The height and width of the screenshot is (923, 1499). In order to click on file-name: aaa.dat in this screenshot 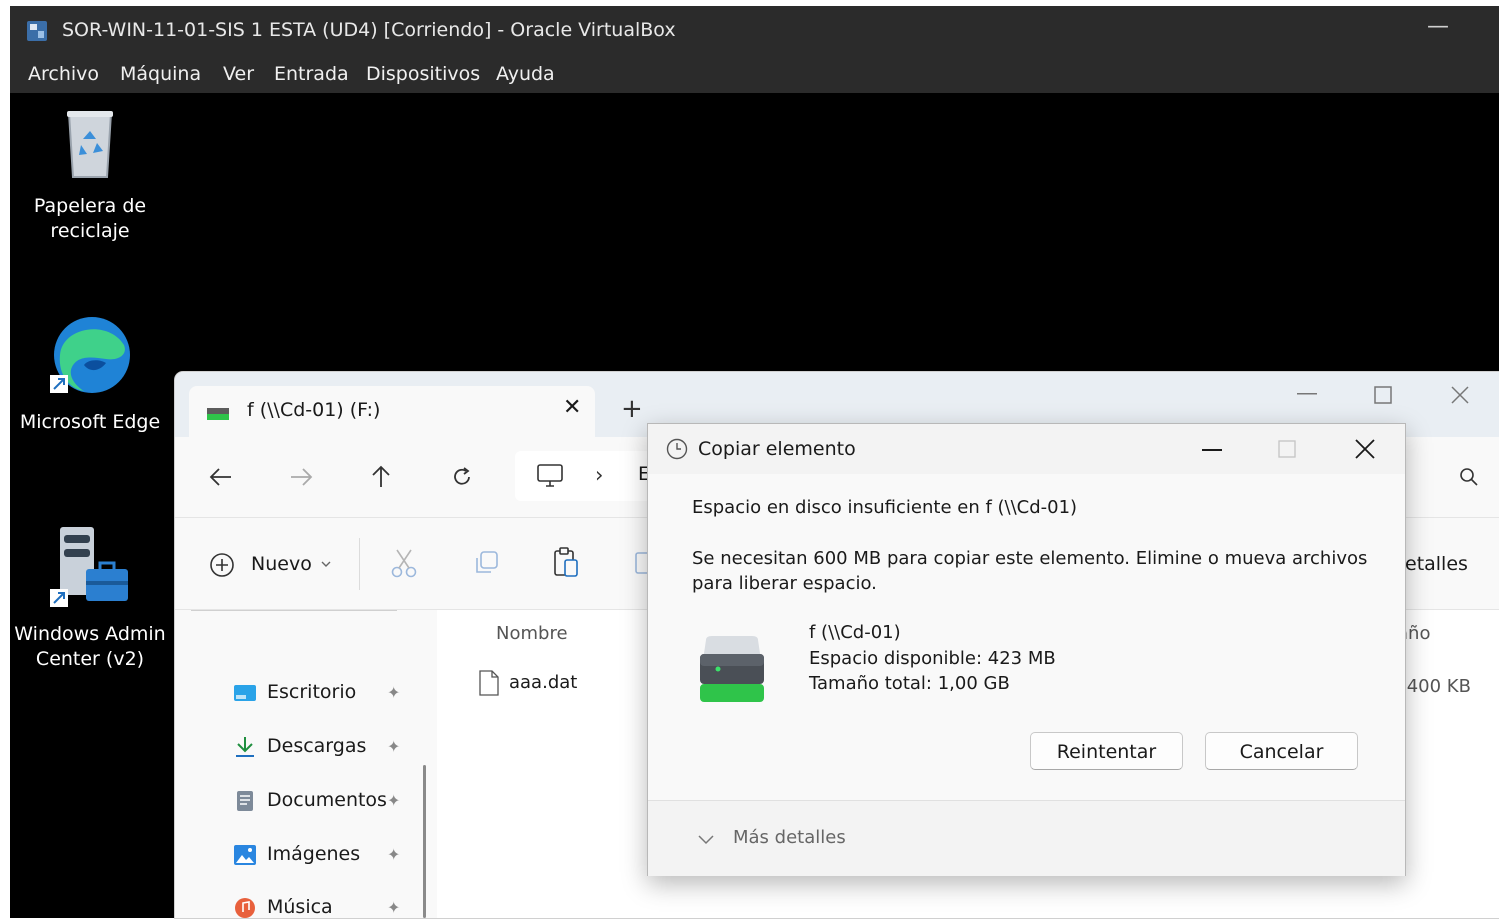, I will do `click(543, 682)`.